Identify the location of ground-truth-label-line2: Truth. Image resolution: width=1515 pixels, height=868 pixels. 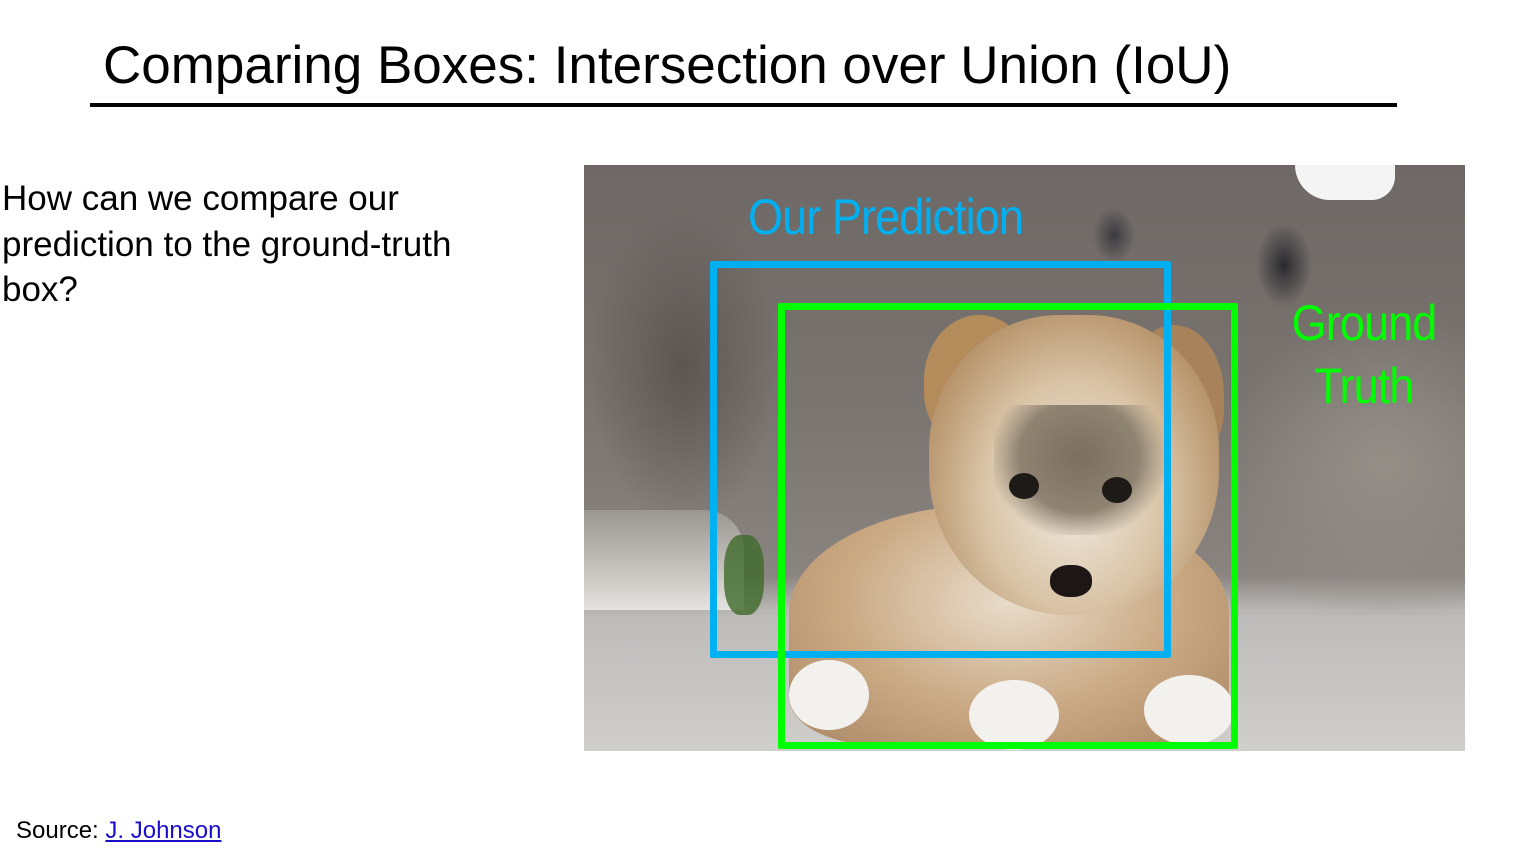
(1364, 386).